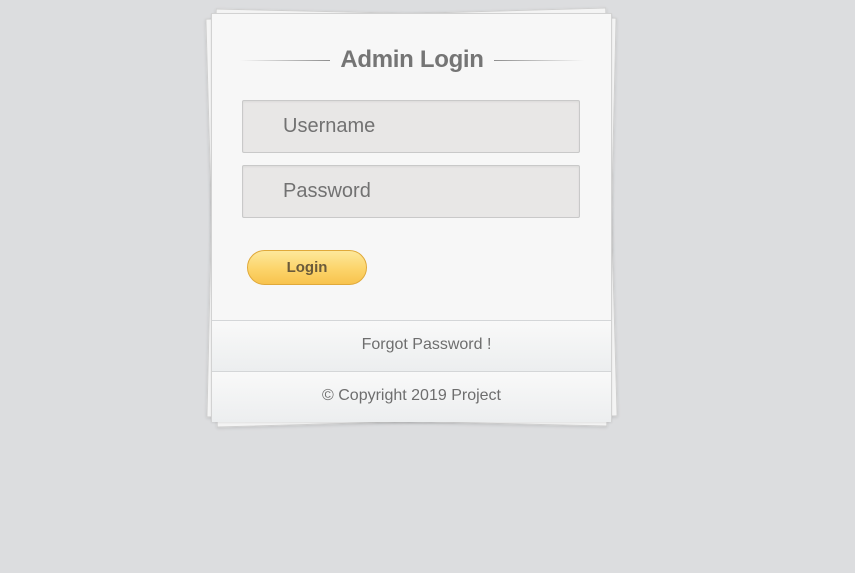 Image resolution: width=855 pixels, height=573 pixels. Describe the element at coordinates (412, 60) in the screenshot. I see `title-row: Admin Login` at that location.